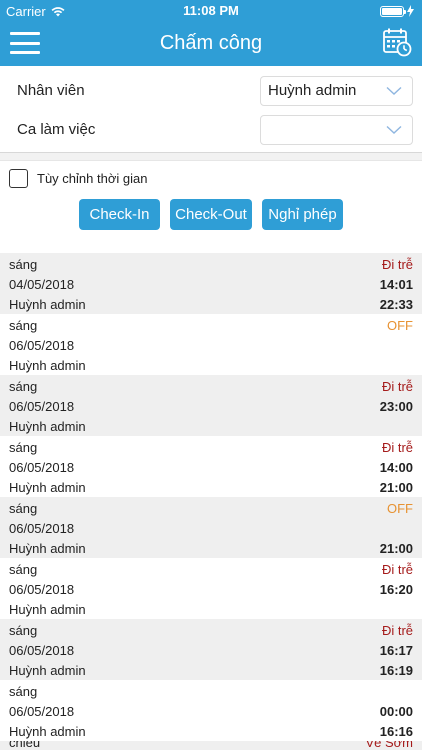 This screenshot has width=422, height=750. I want to click on list-item: sáng 06/05/2018 Huỳnh admin 00:00 16:16, so click(211, 710).